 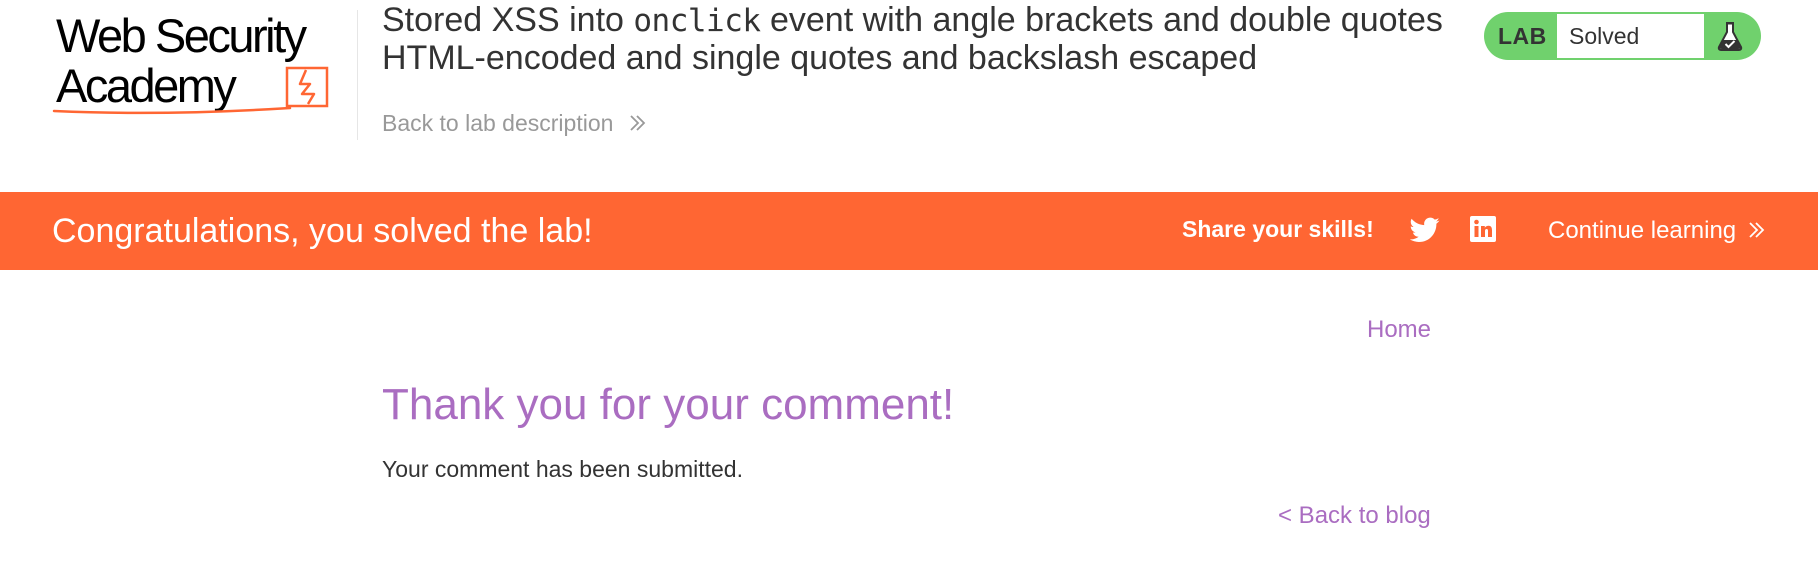 I want to click on submission-confirmation-text: Your comment has been submitted., so click(x=562, y=469).